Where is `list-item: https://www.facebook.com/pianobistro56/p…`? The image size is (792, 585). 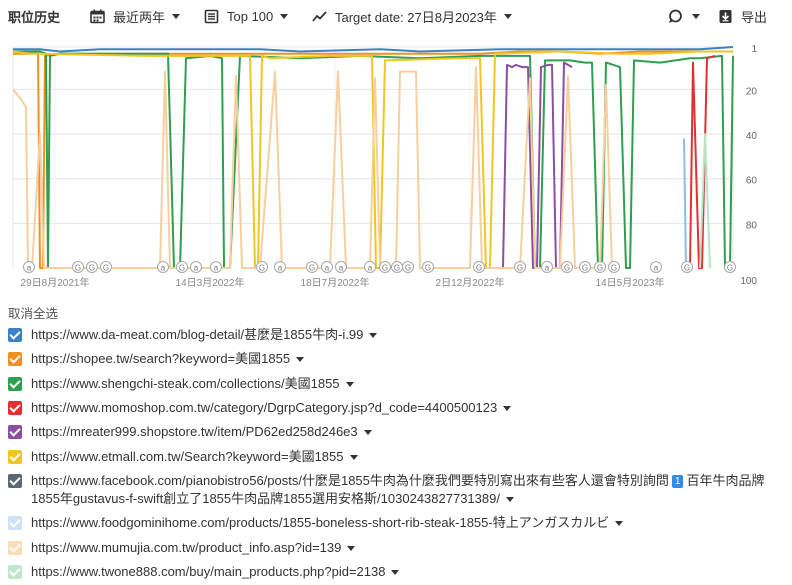
list-item: https://www.facebook.com/pianobistro56/p… is located at coordinates (398, 490).